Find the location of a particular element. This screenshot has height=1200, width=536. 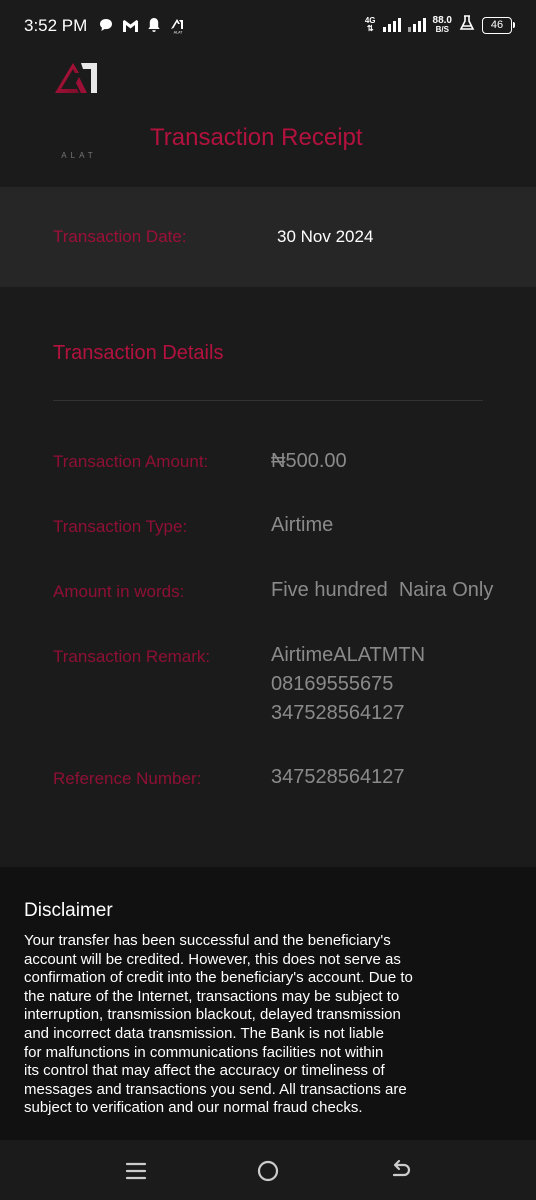

amount-words-value: Five hundred Naira Only is located at coordinates (382, 590).